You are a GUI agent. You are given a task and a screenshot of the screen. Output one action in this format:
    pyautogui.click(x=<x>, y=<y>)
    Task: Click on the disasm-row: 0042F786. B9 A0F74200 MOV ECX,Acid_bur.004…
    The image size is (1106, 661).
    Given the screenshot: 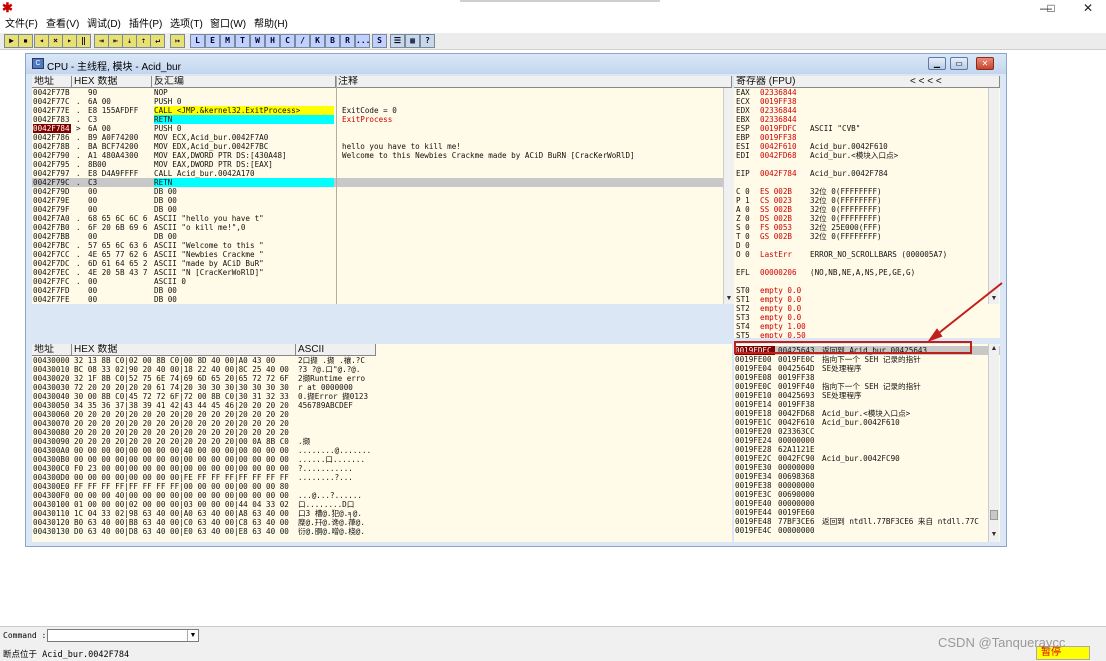 What is the action you would take?
    pyautogui.click(x=382, y=137)
    